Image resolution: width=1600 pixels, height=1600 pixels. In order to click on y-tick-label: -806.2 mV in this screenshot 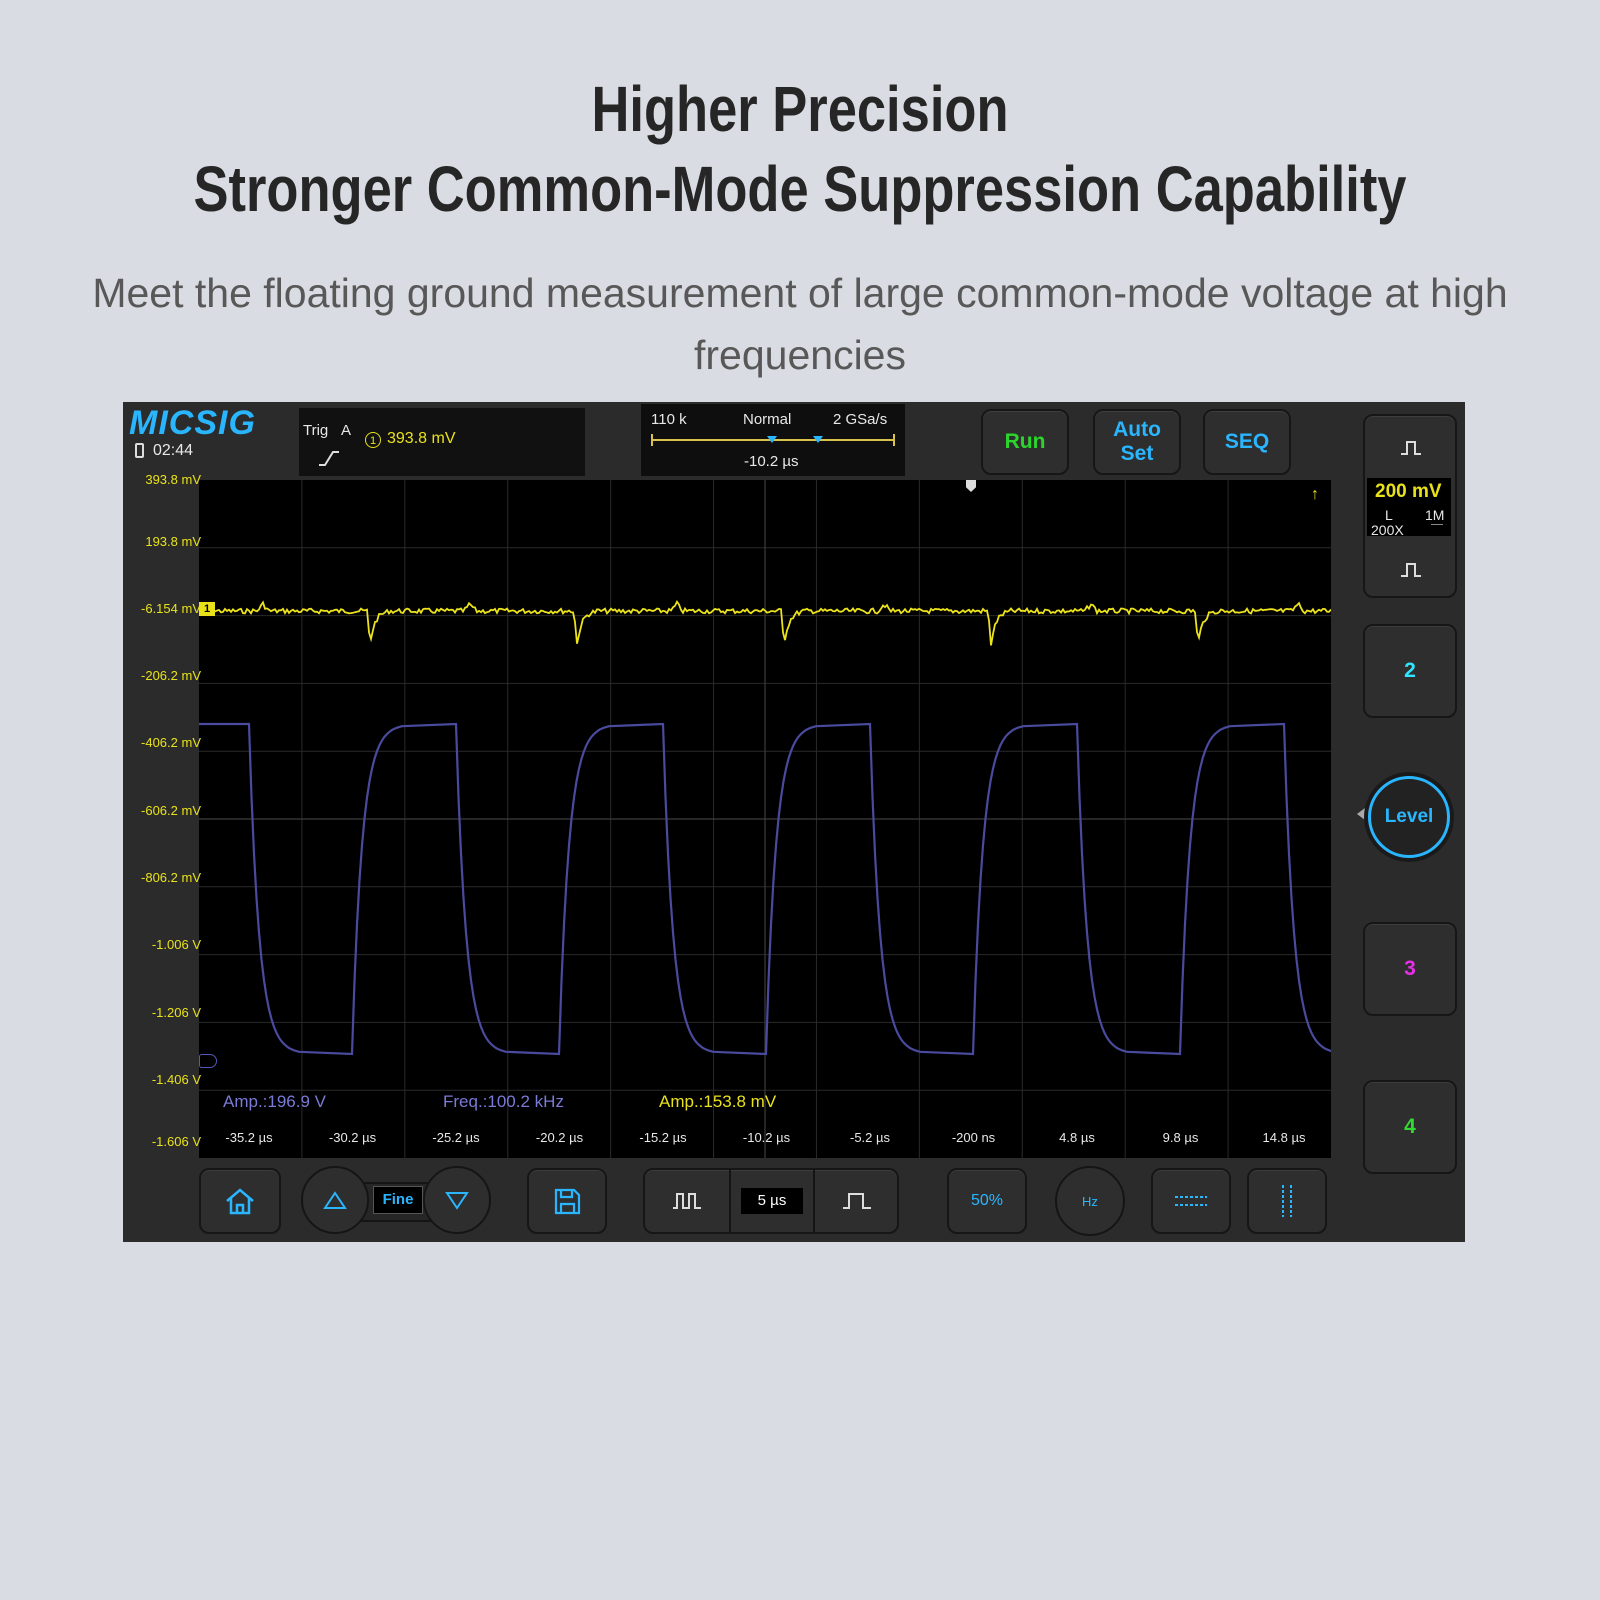, I will do `click(171, 877)`.